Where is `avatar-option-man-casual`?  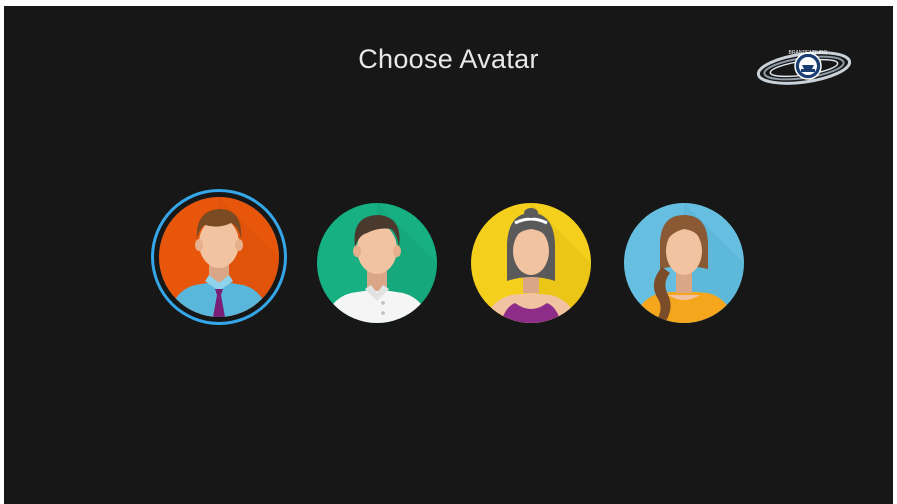
avatar-option-man-casual is located at coordinates (377, 263).